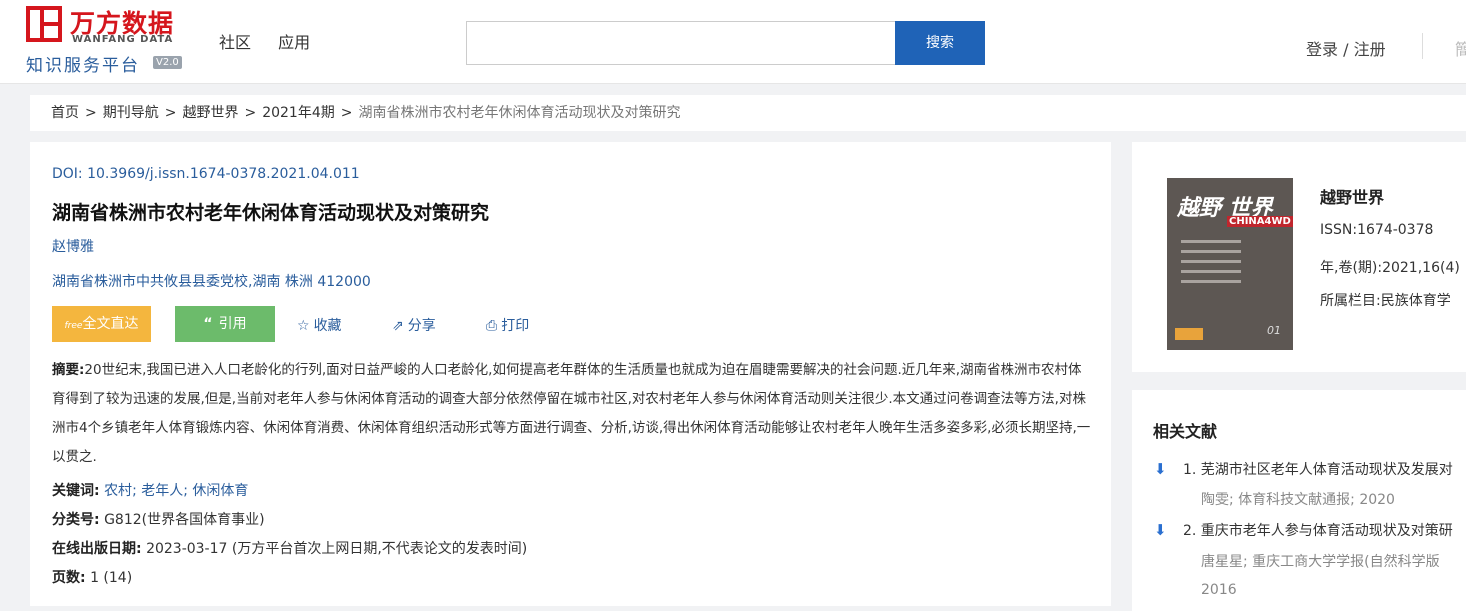 The image size is (1466, 611). What do you see at coordinates (44, 24) in the screenshot?
I see `logo-mark-icon` at bounding box center [44, 24].